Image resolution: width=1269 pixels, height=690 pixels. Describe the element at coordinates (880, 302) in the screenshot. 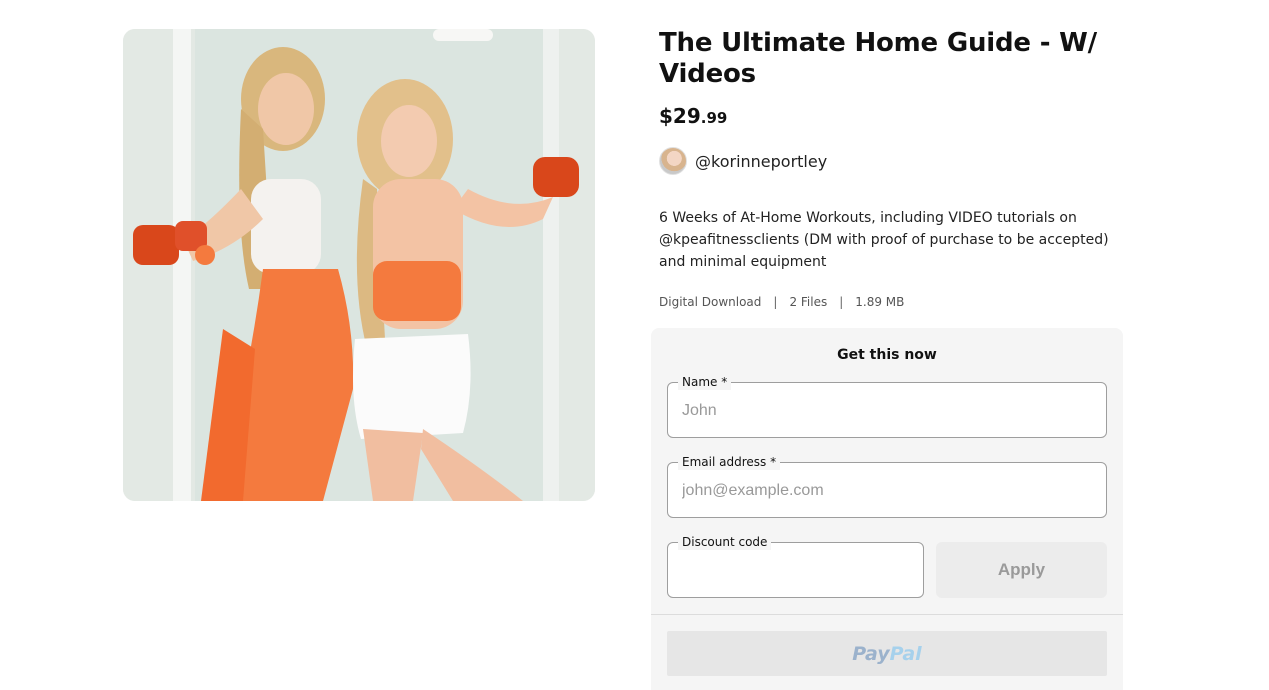

I see `meta-size: 1.89 MB` at that location.